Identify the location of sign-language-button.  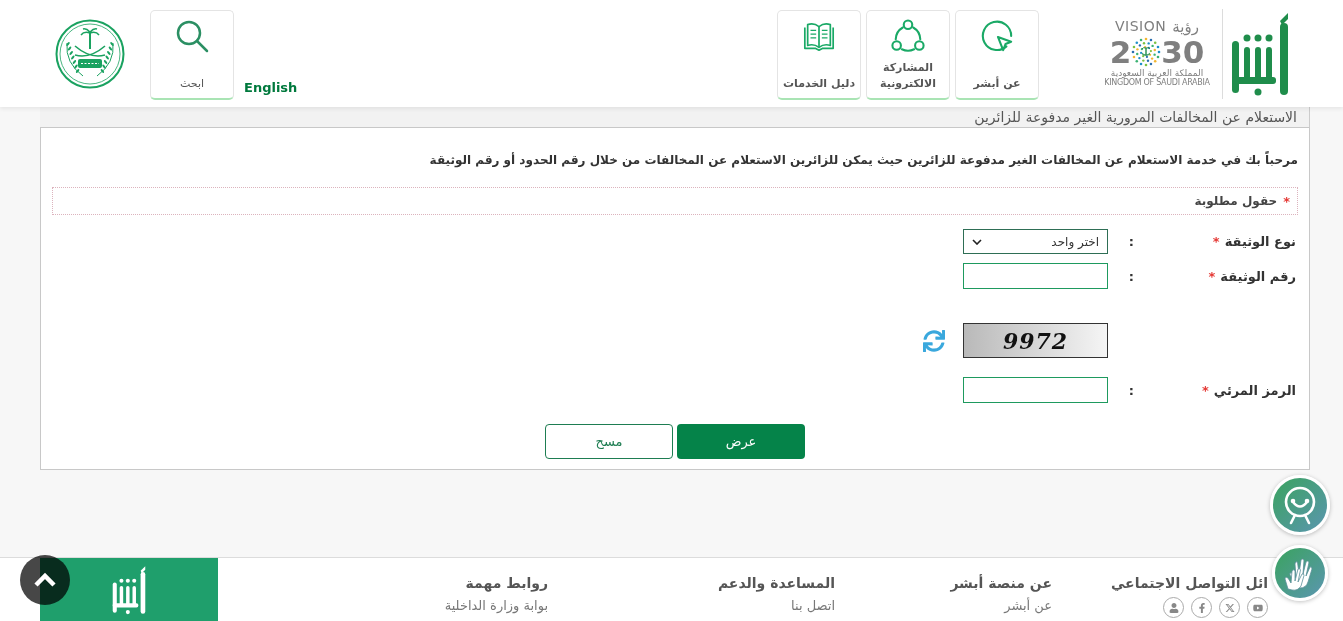
(1300, 573).